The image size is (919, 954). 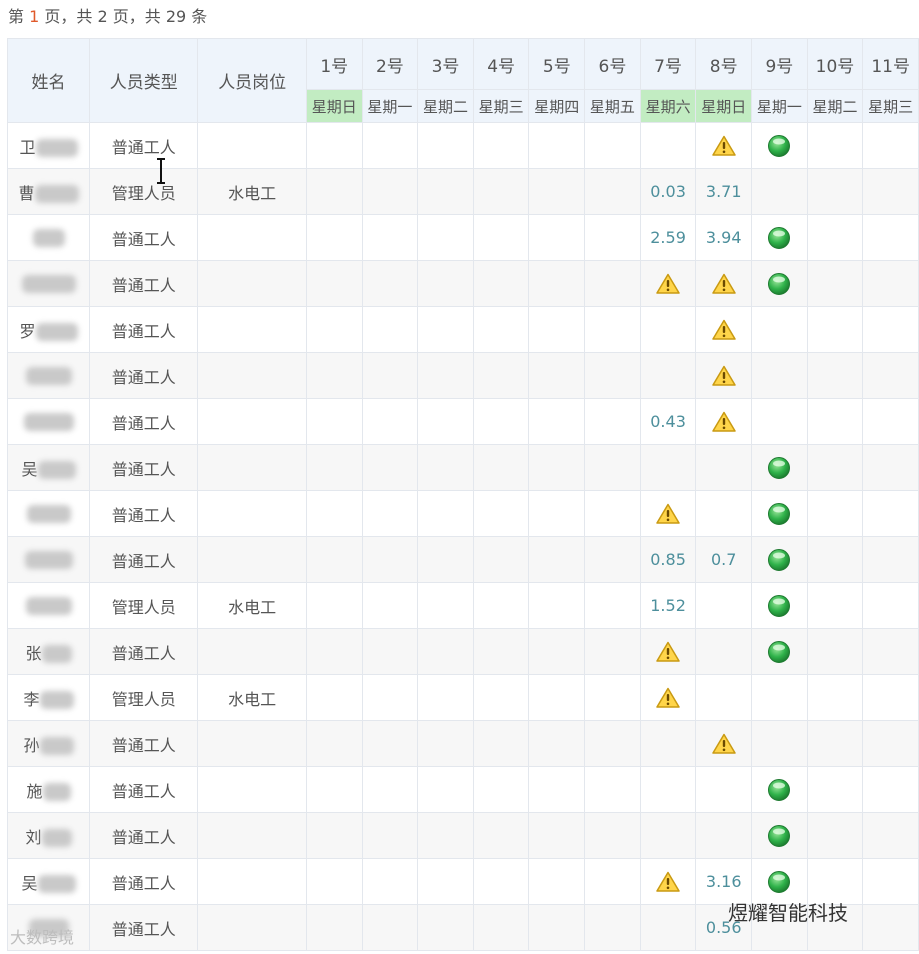 I want to click on col-header-name: 姓名, so click(x=49, y=80).